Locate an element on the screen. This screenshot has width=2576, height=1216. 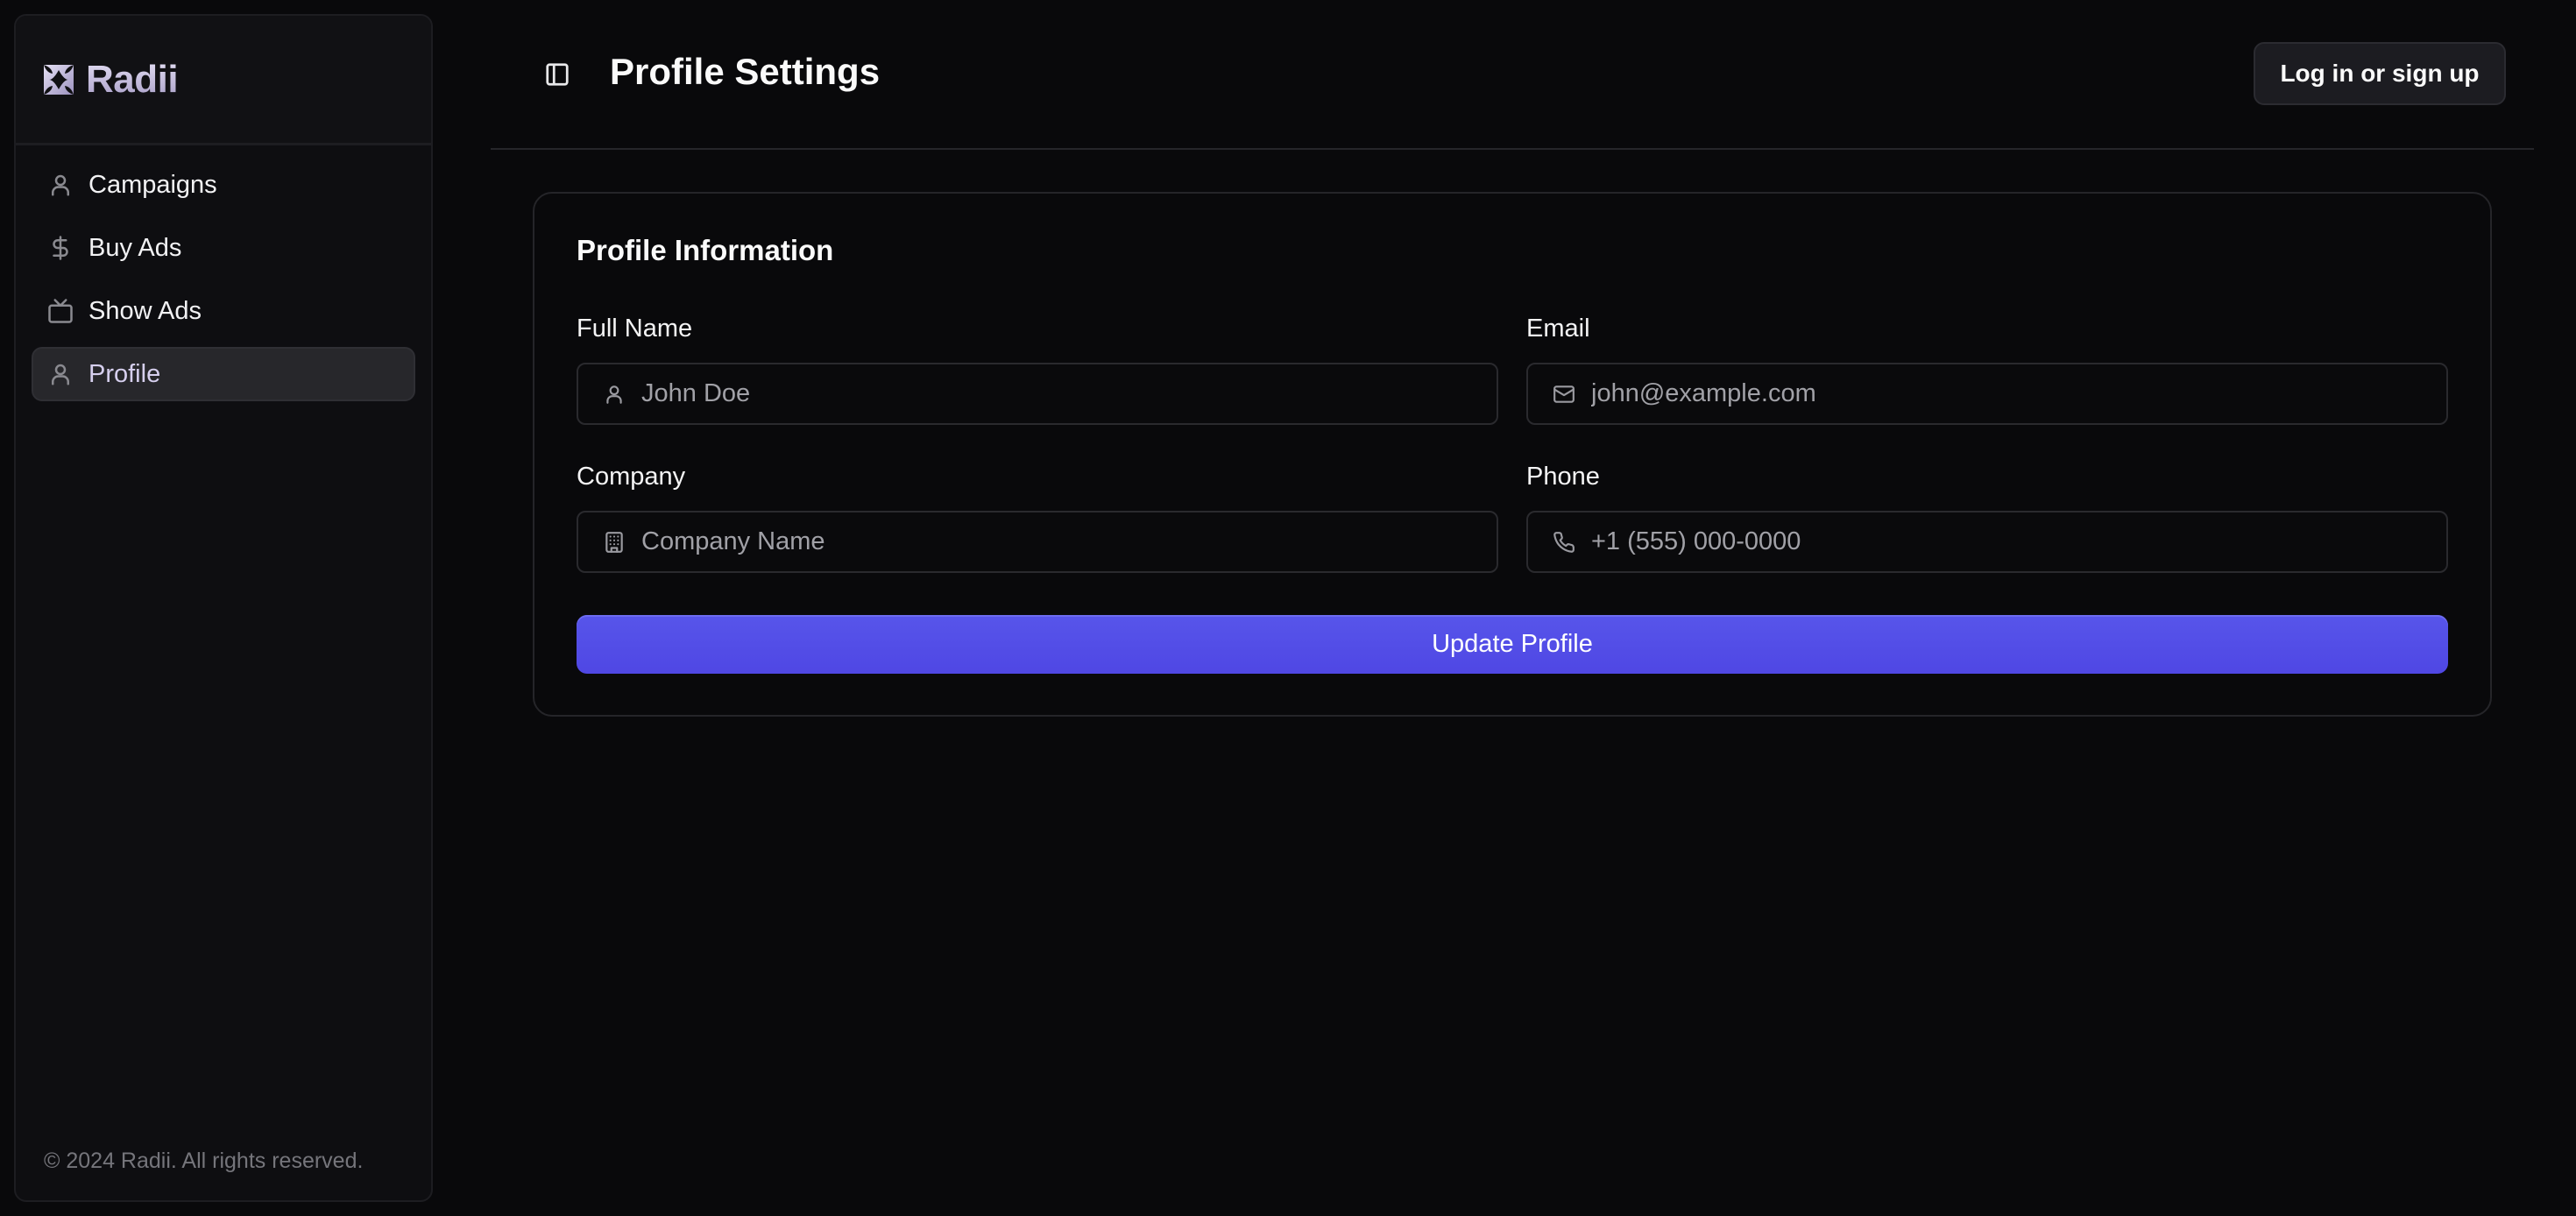
phone-label: Phone is located at coordinates (1563, 477).